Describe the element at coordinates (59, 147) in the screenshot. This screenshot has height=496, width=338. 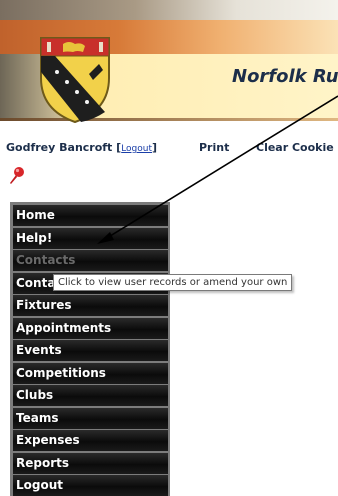
I see `user-name: Godfrey Bancroft` at that location.